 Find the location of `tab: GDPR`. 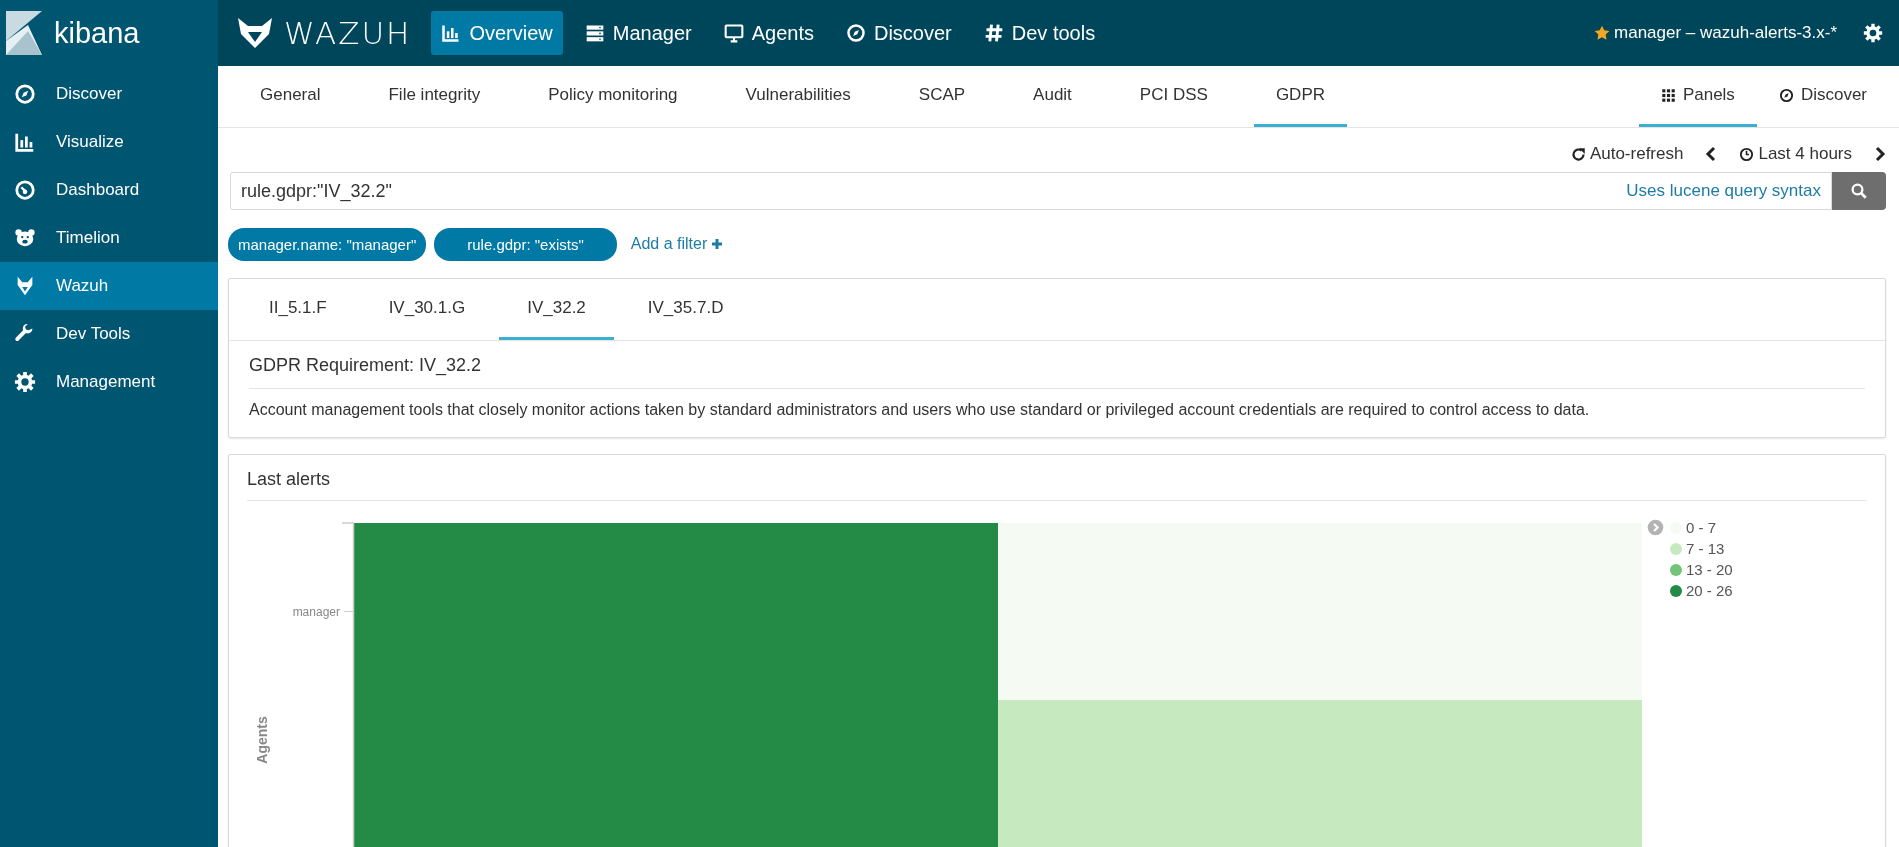

tab: GDPR is located at coordinates (1300, 96).